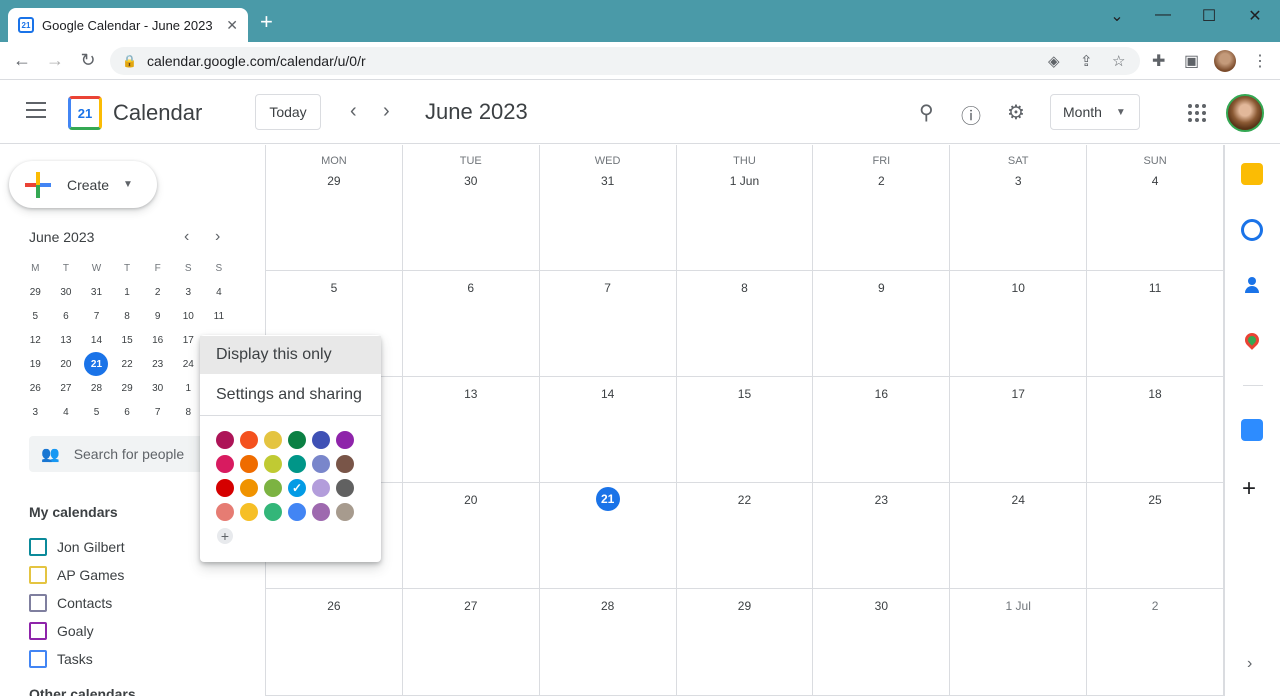 Image resolution: width=1280 pixels, height=696 pixels. I want to click on date-label: 27, so click(471, 606).